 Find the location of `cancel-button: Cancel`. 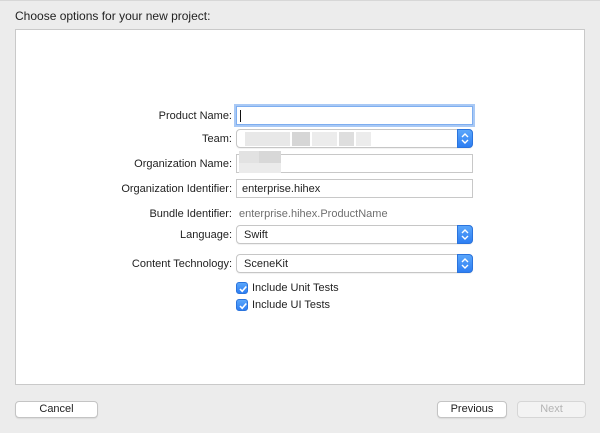

cancel-button: Cancel is located at coordinates (56, 409).